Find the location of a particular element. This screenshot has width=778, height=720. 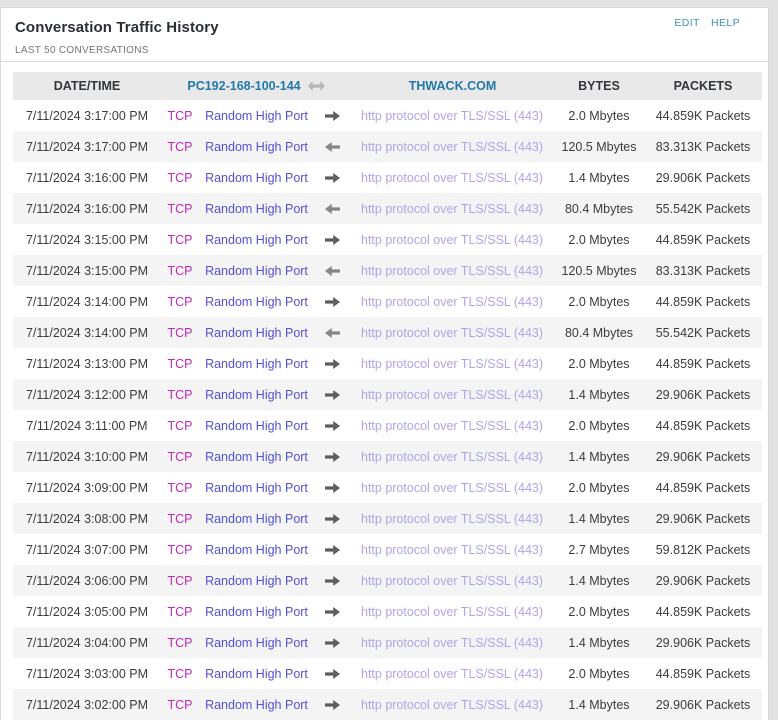

cell-datetime: 7/11/2024 3:07:00 PM is located at coordinates (87, 549).